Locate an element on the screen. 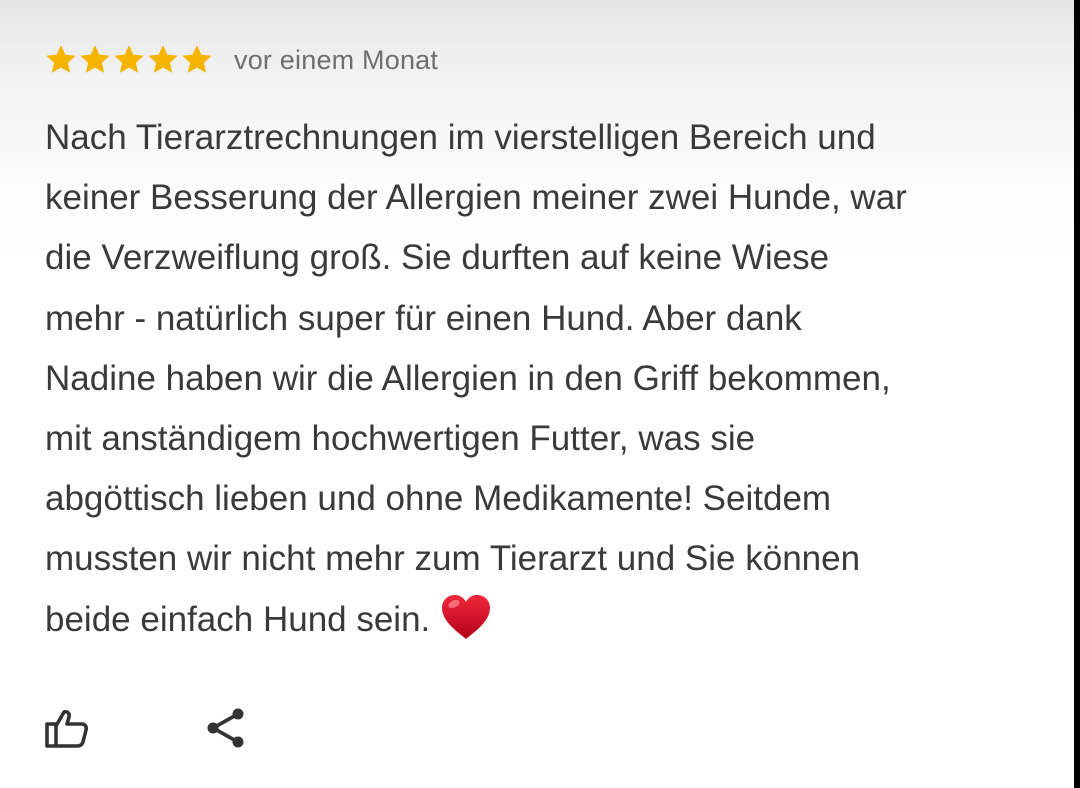  thumbs-up-icon is located at coordinates (67, 728).